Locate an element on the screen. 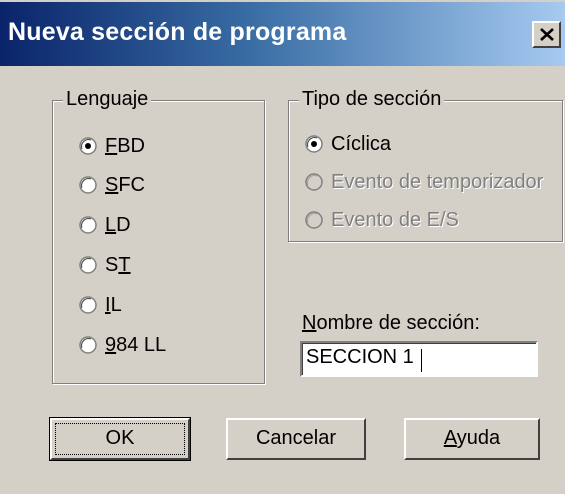 This screenshot has height=494, width=565. radio-evento-temporizador-label: Evento de temporizador is located at coordinates (437, 182).